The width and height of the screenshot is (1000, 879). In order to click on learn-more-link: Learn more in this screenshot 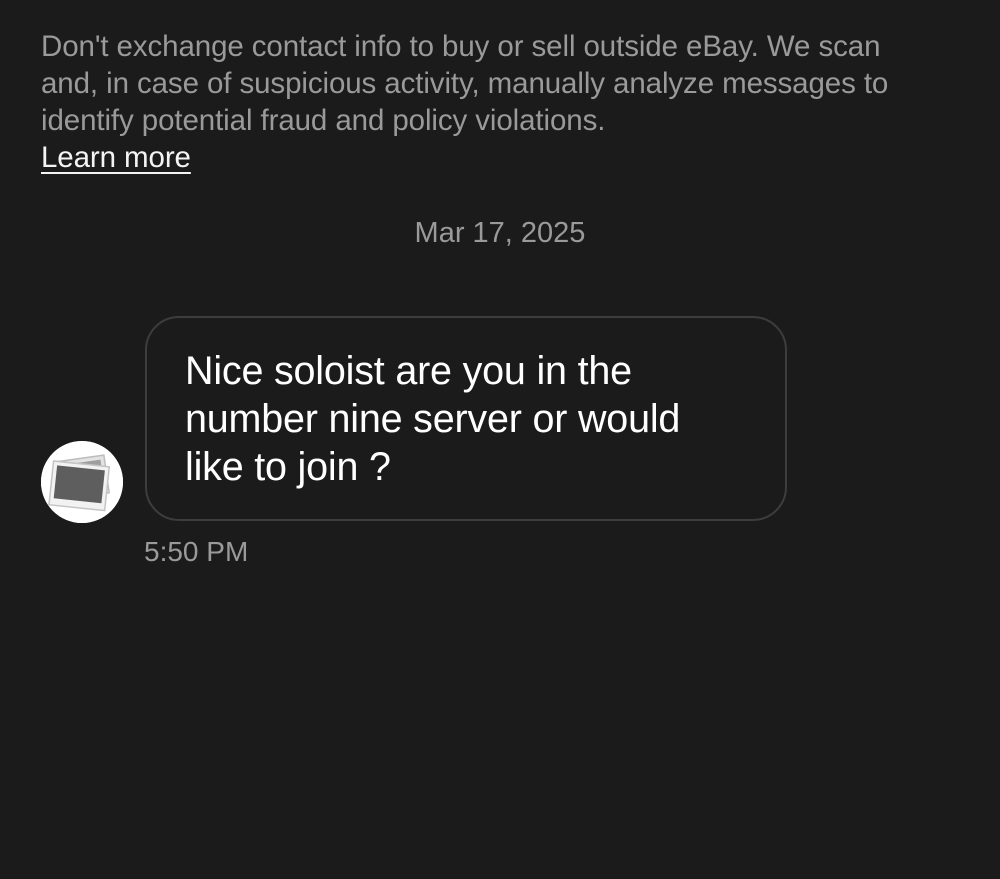, I will do `click(116, 157)`.